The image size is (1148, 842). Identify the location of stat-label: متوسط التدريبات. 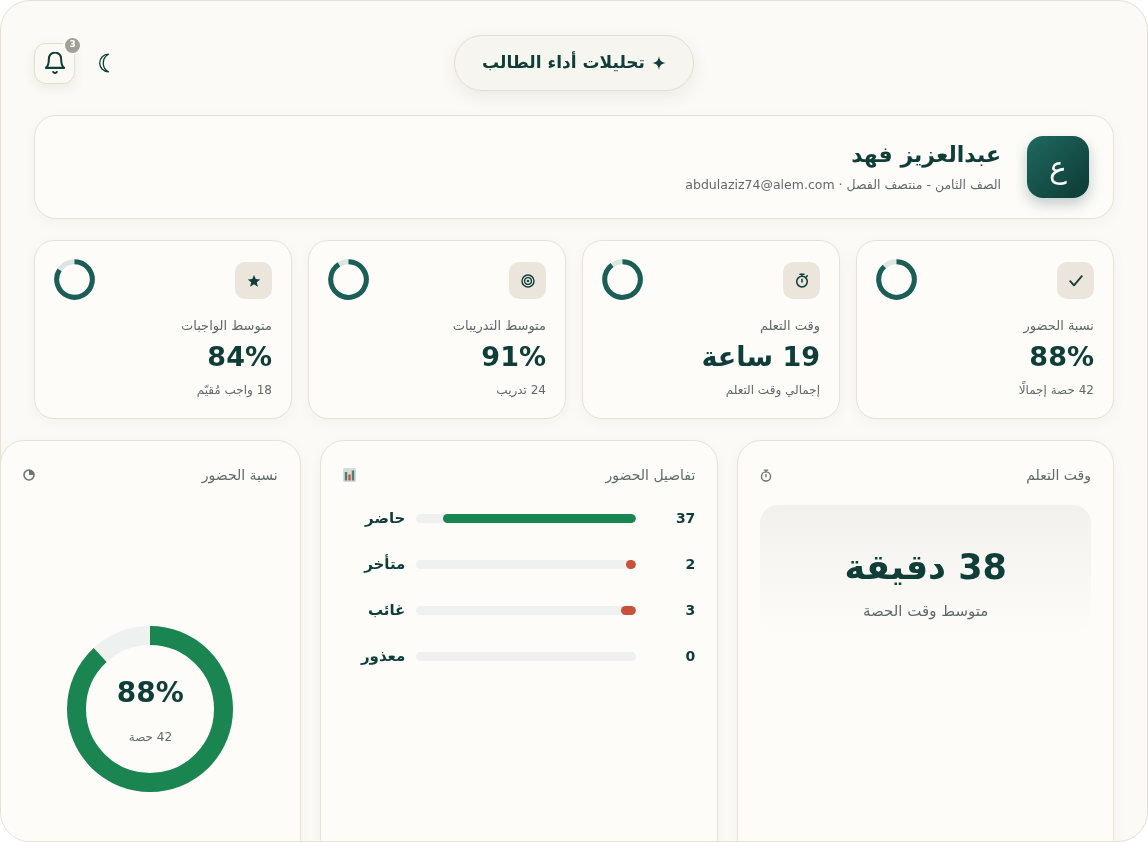
(499, 326).